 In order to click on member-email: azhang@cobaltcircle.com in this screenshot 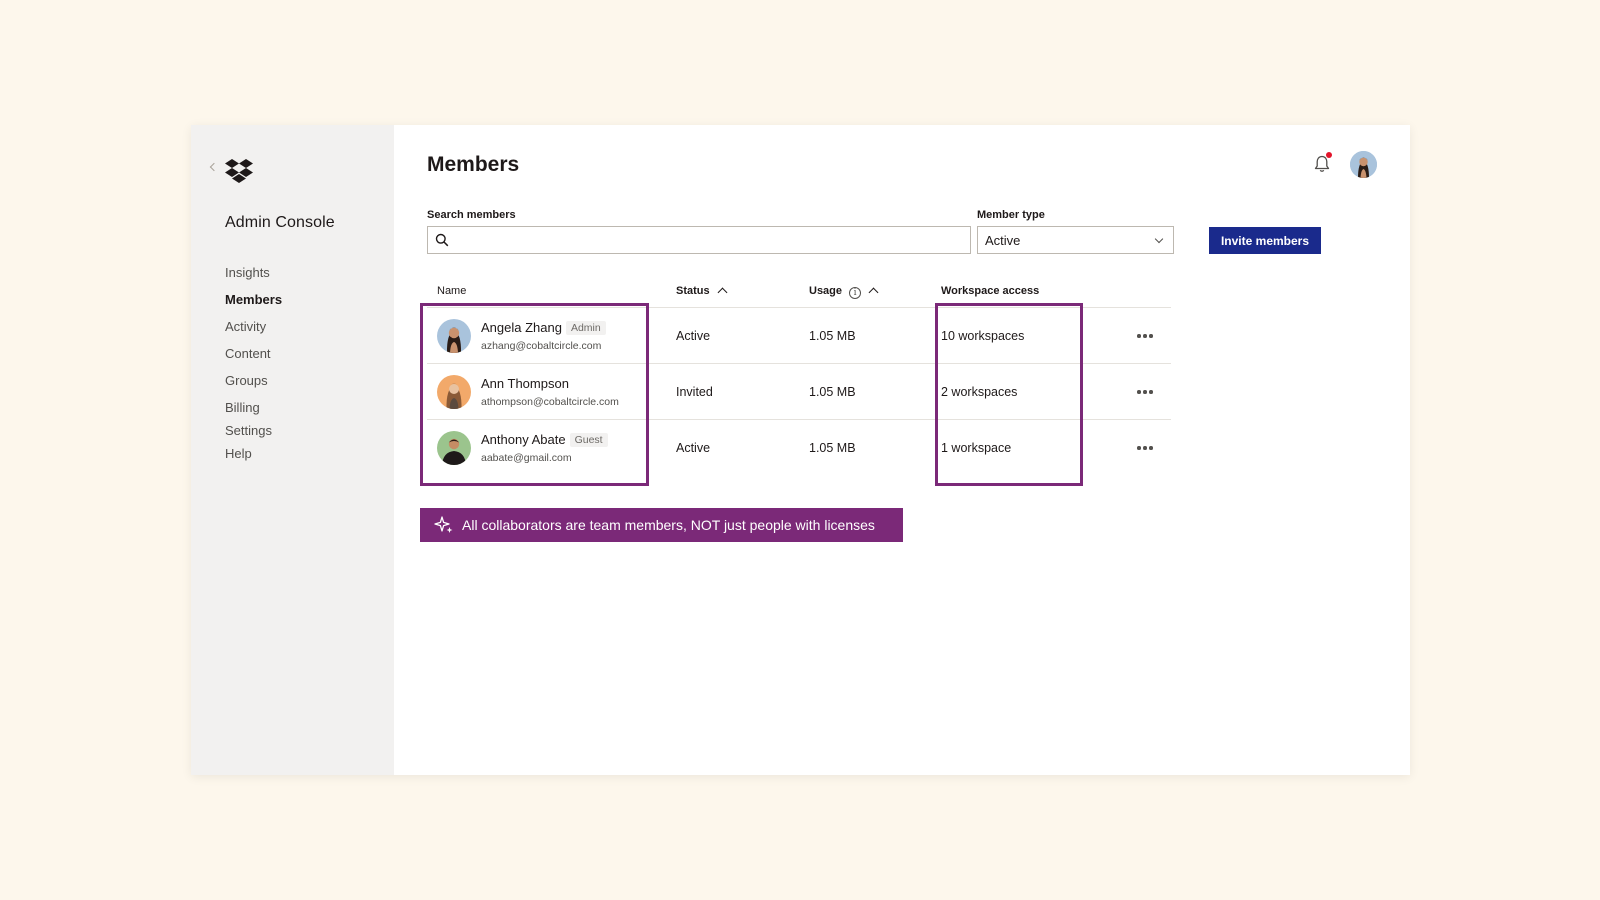, I will do `click(541, 346)`.